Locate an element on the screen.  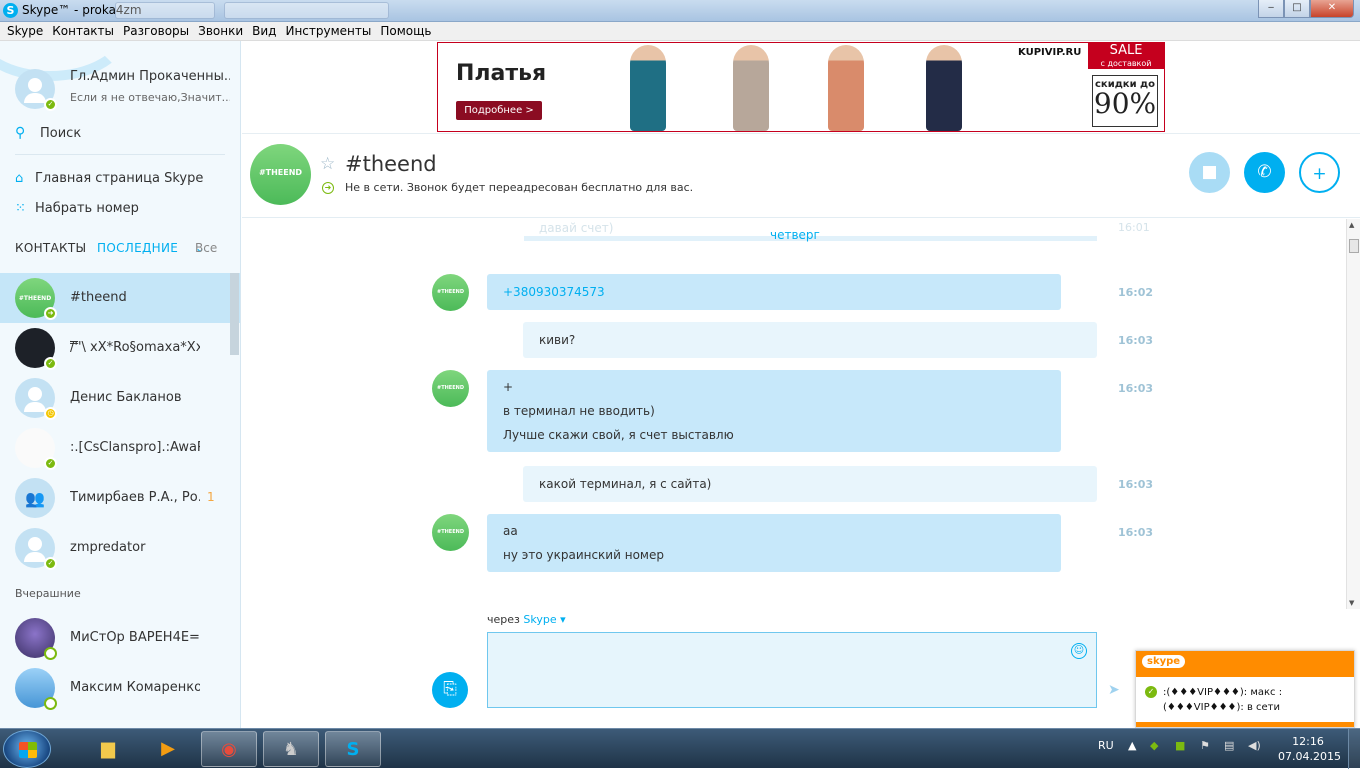
message-time: 16:03 is located at coordinates (1136, 484).